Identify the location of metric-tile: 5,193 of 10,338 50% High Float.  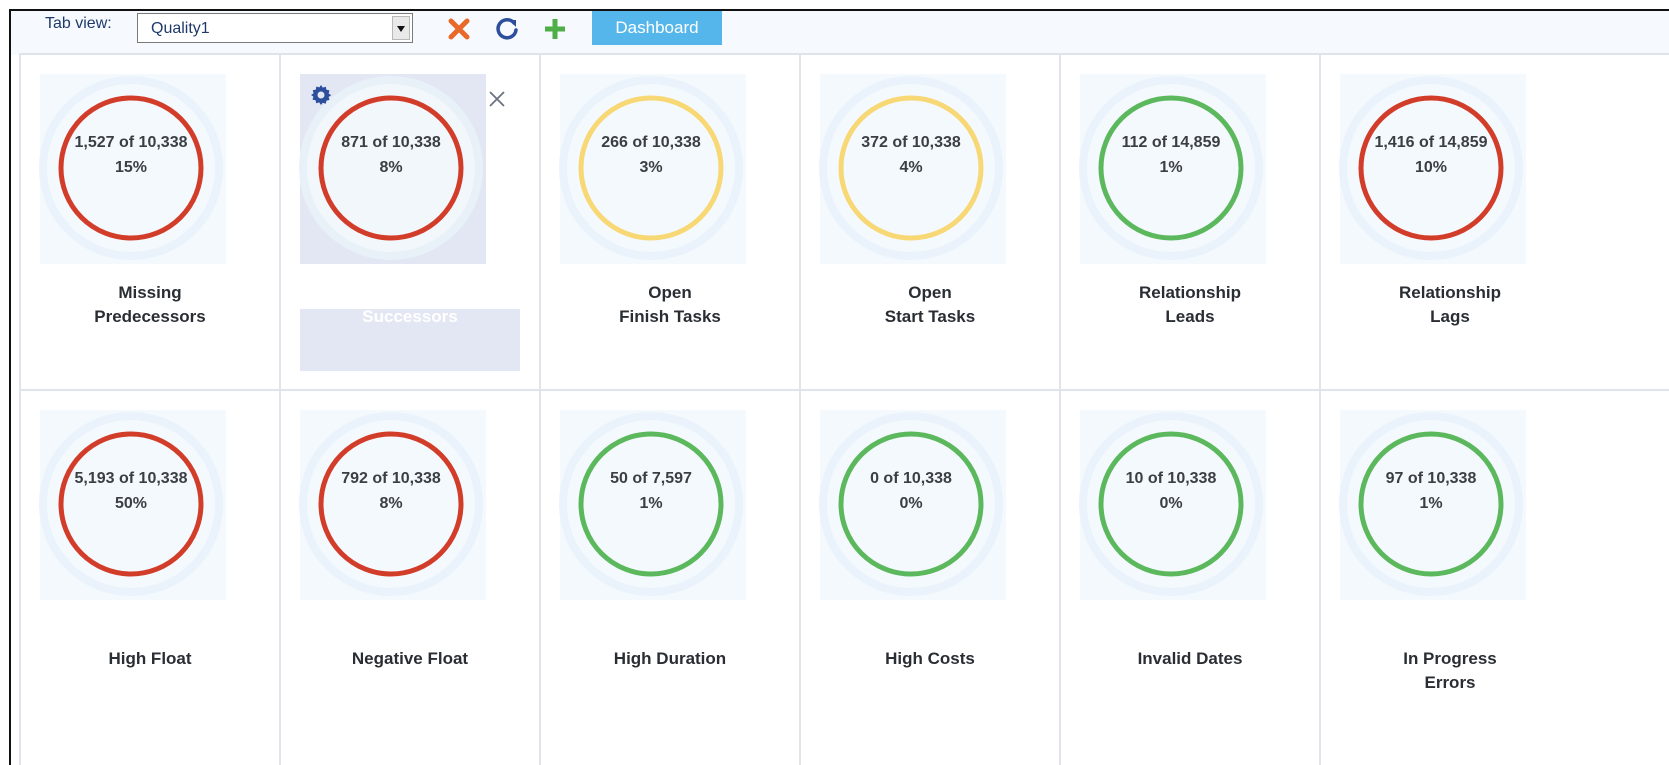
(149, 578).